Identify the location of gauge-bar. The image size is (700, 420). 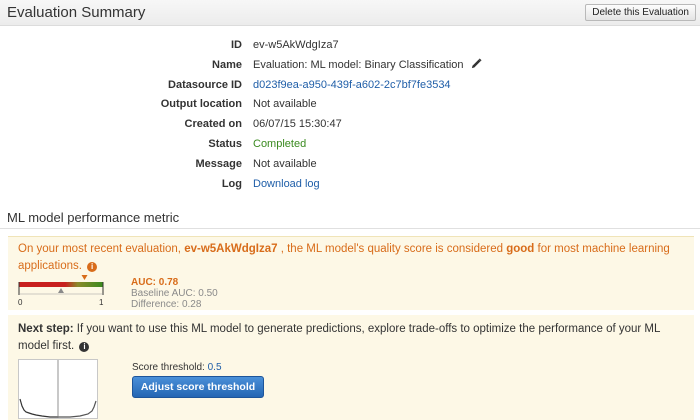
(61, 284).